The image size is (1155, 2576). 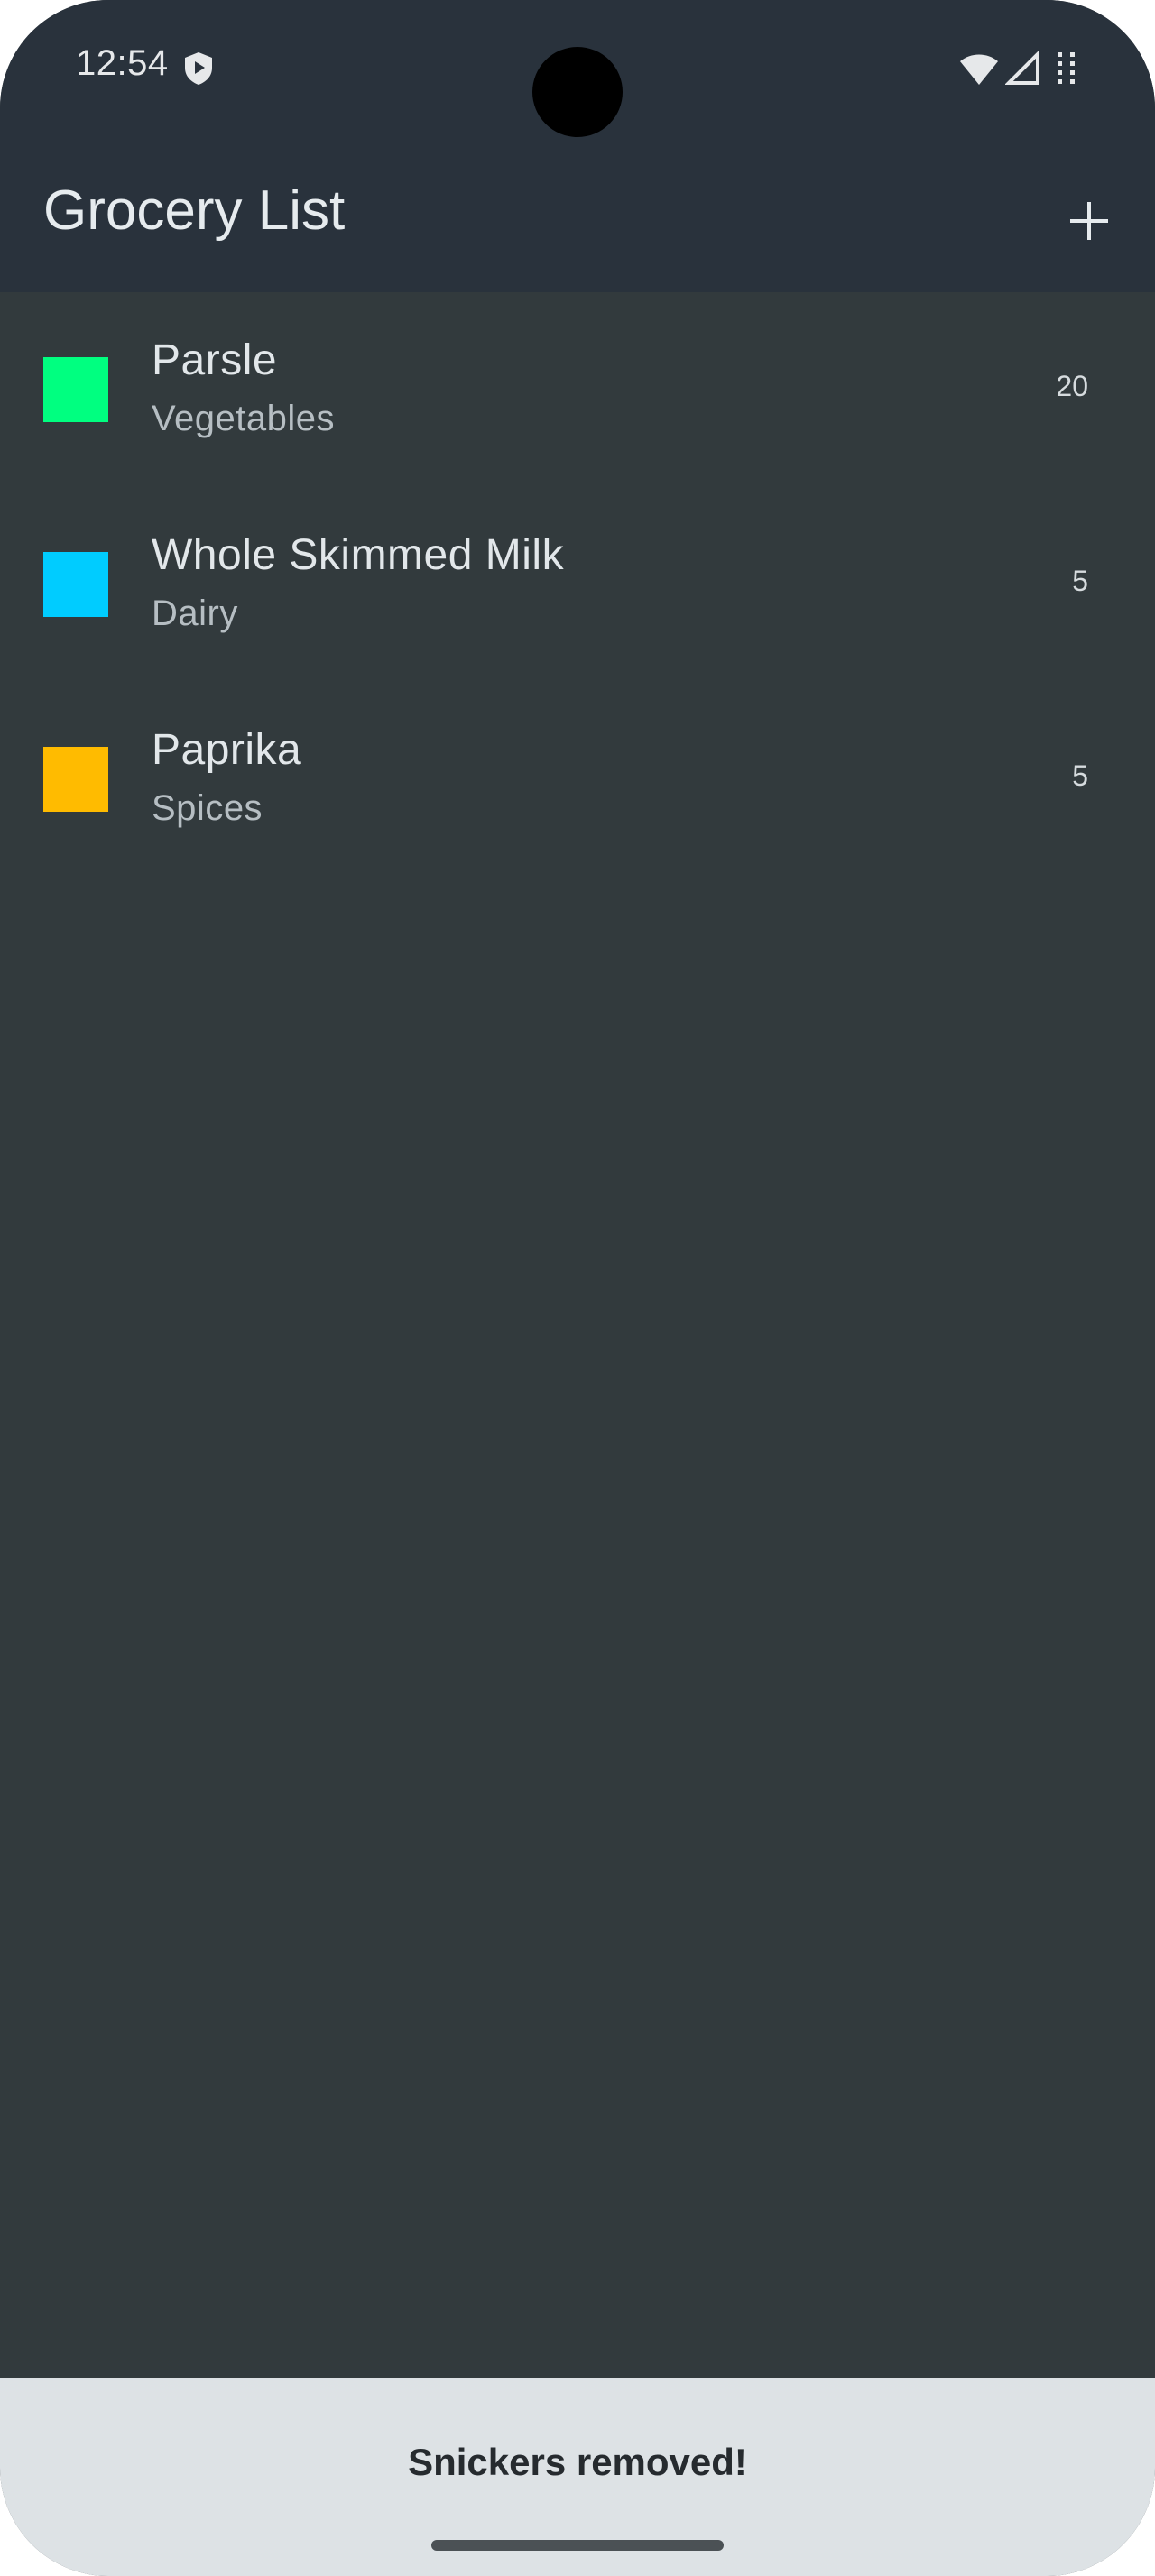 I want to click on item-name: Parsle, so click(x=215, y=360).